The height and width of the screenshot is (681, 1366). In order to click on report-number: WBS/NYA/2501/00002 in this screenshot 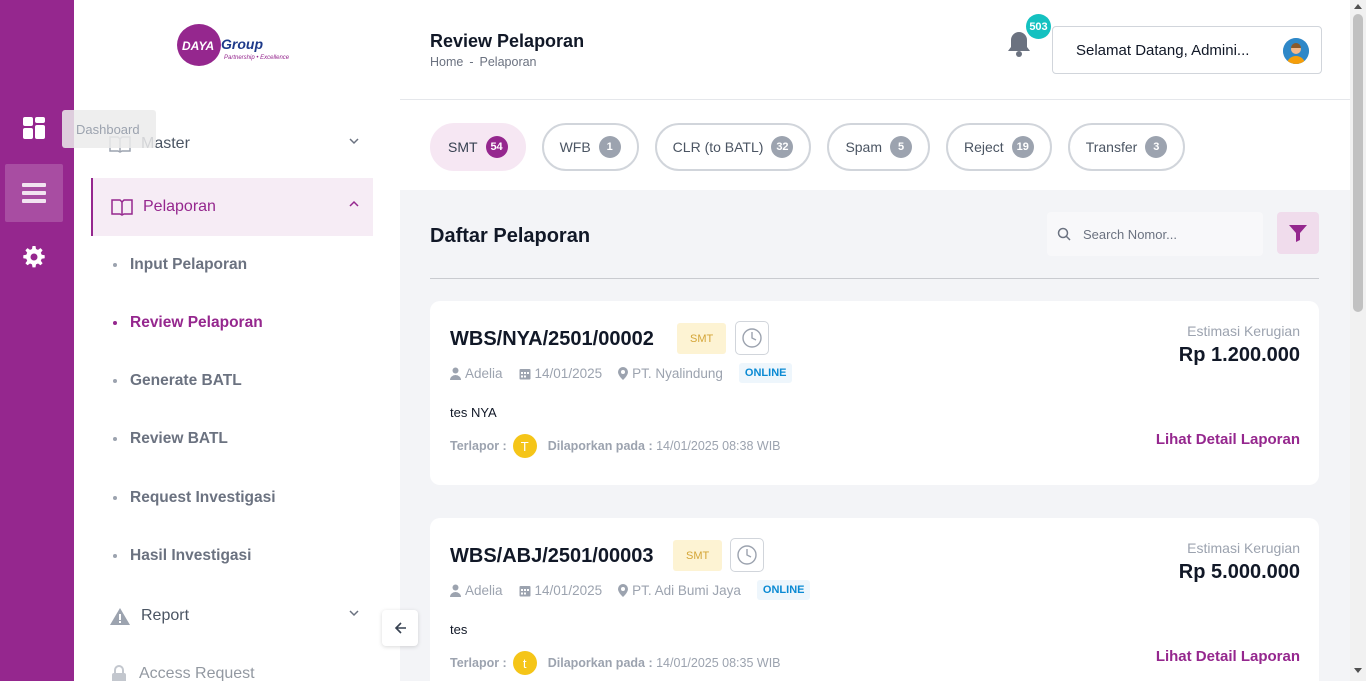, I will do `click(552, 339)`.